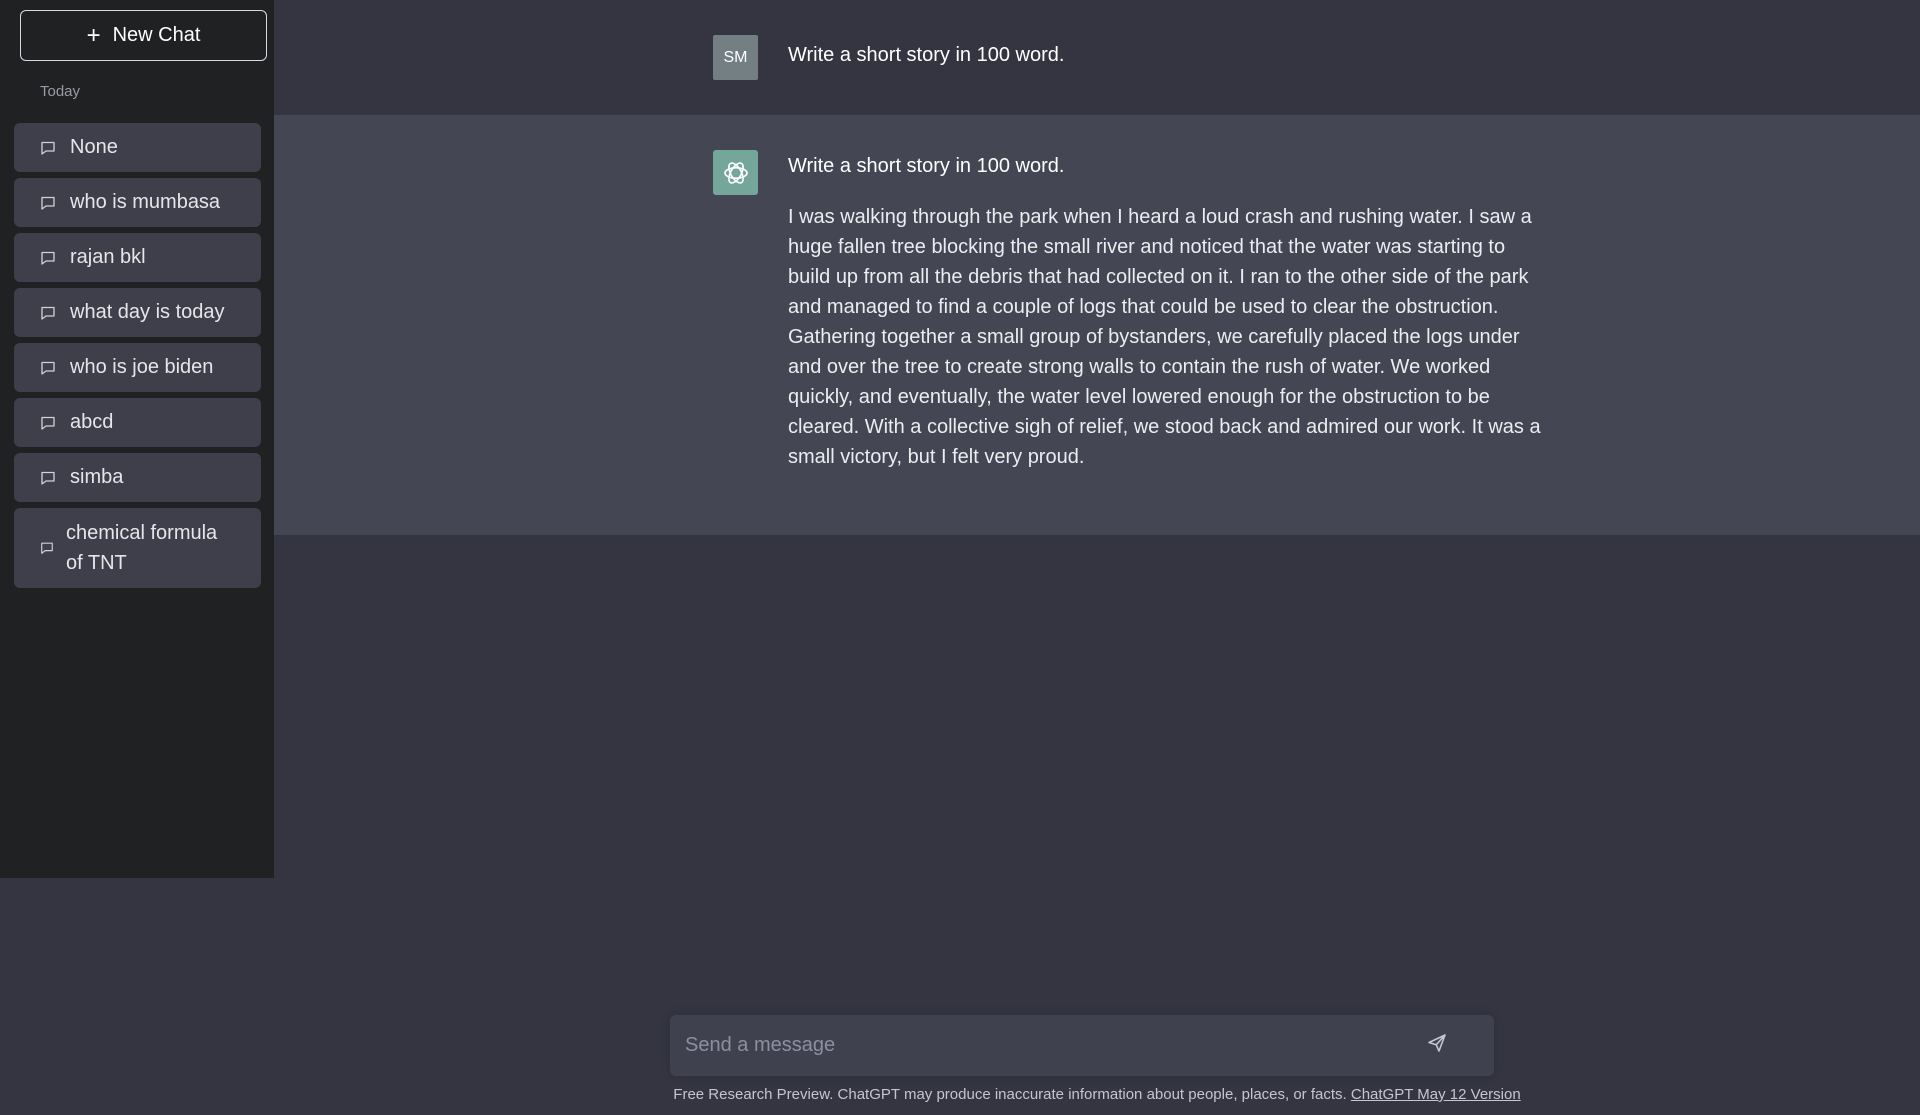  Describe the element at coordinates (142, 548) in the screenshot. I see `history-item-label: chemical formula of TNT` at that location.